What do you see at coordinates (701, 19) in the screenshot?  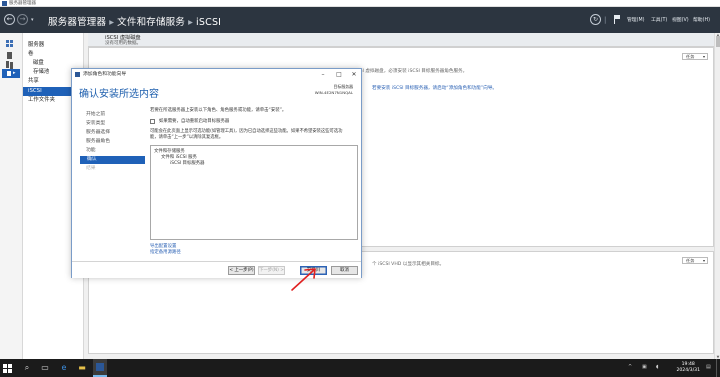 I see `menu-help: 帮助(H)` at bounding box center [701, 19].